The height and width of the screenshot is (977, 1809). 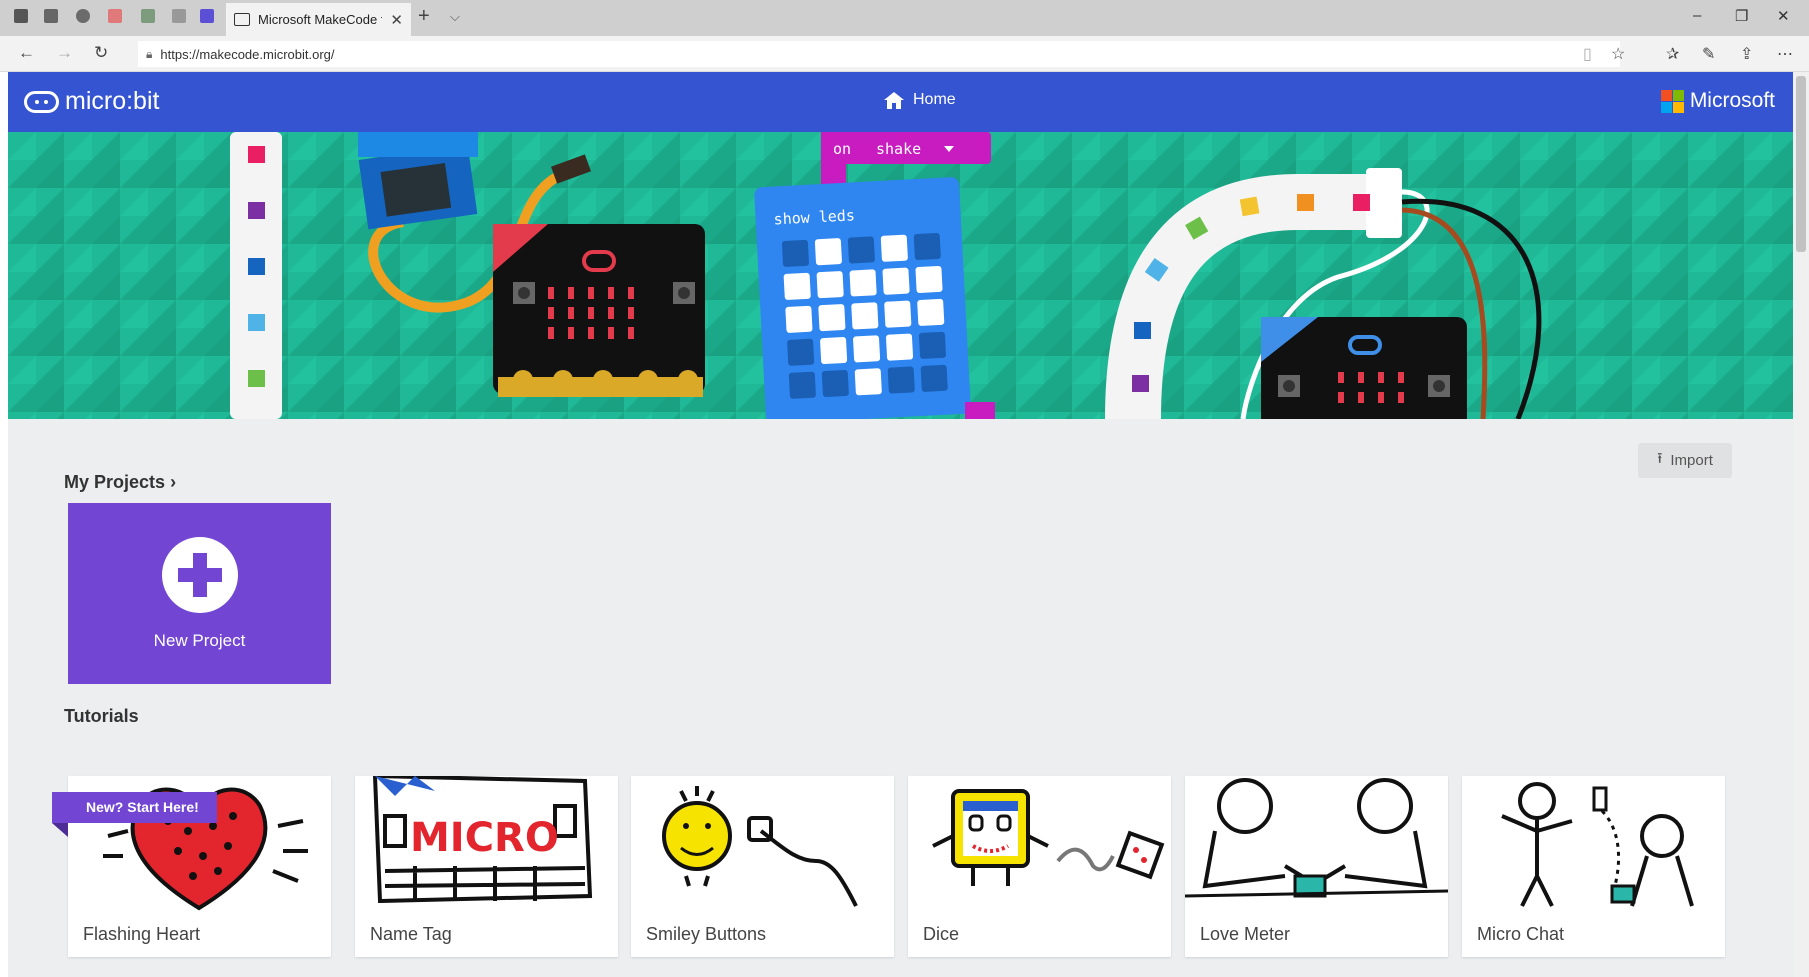 I want to click on scrollbar-thumb, so click(x=1801, y=164).